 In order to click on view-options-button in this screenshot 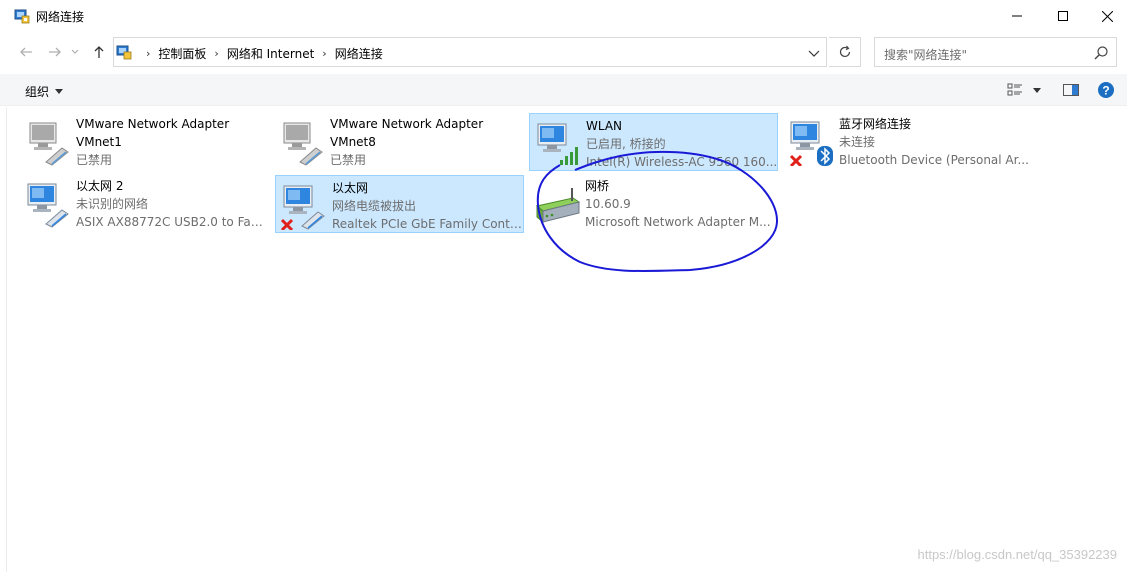, I will do `click(1024, 90)`.